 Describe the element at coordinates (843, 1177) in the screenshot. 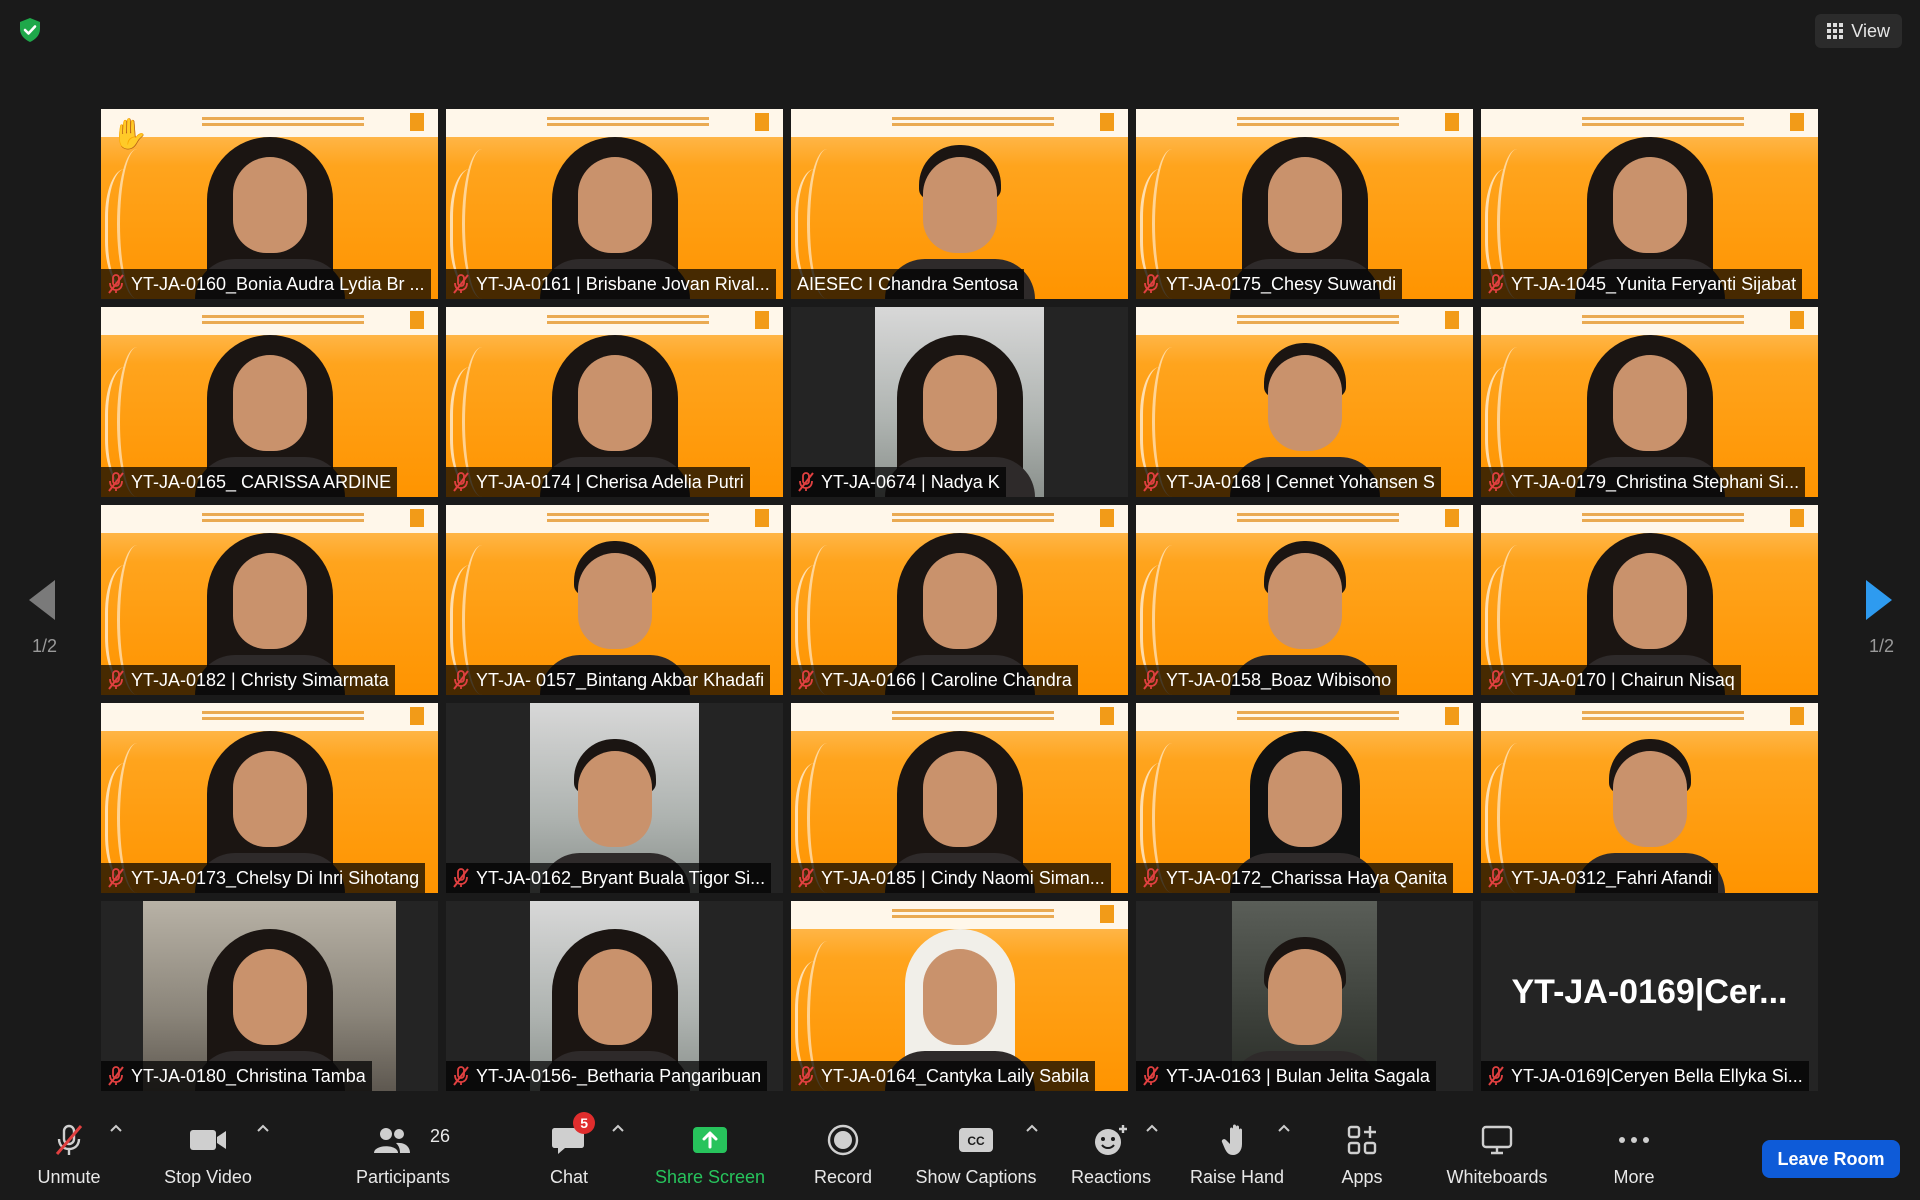

I see `record-label: Record` at that location.